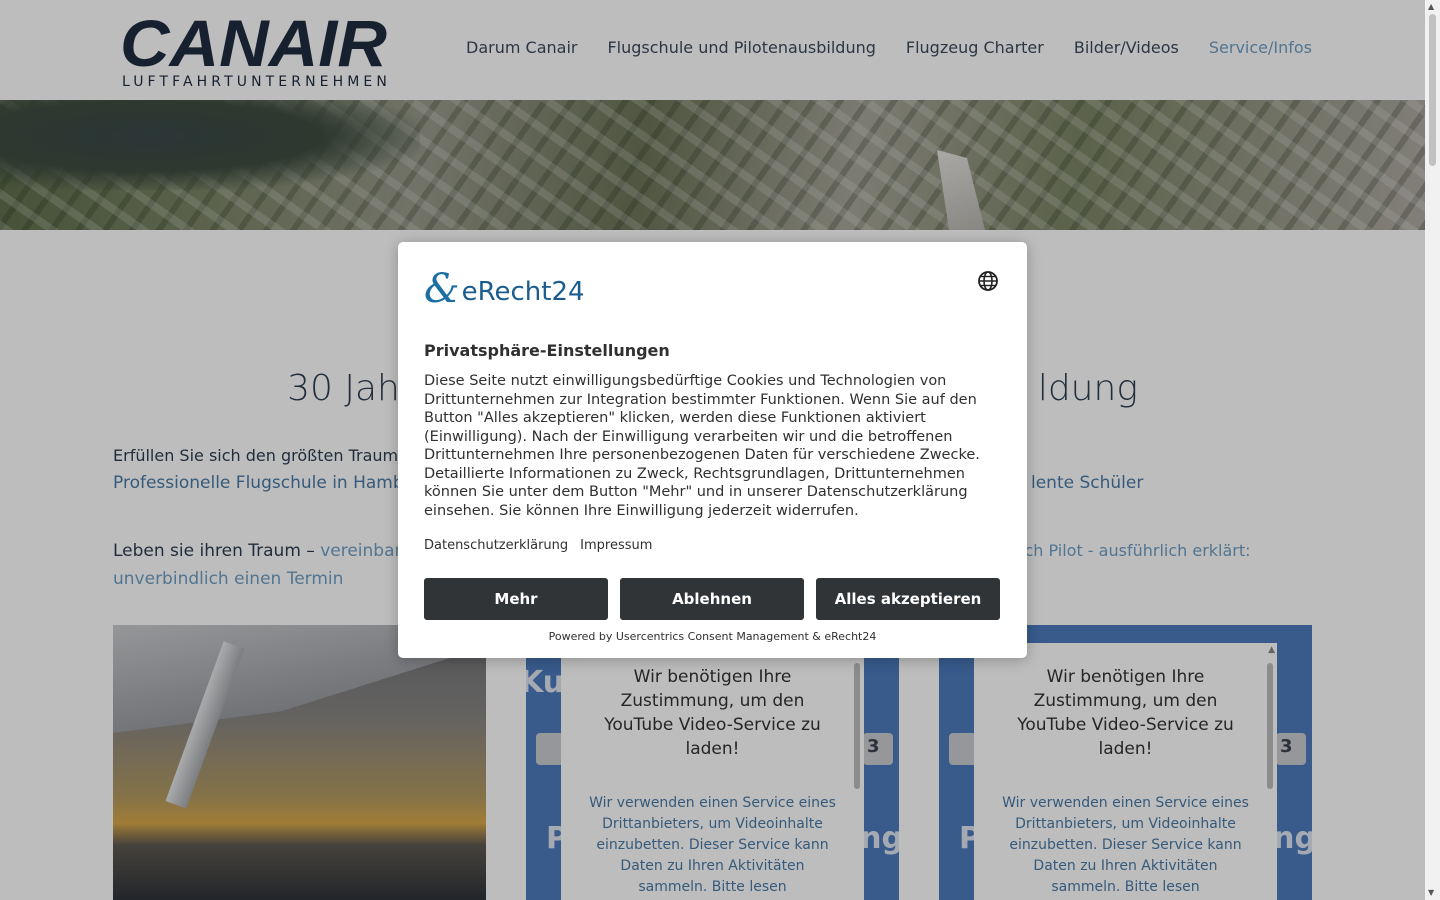 The width and height of the screenshot is (1440, 900). What do you see at coordinates (616, 545) in the screenshot?
I see `imprint-link: Impressum` at bounding box center [616, 545].